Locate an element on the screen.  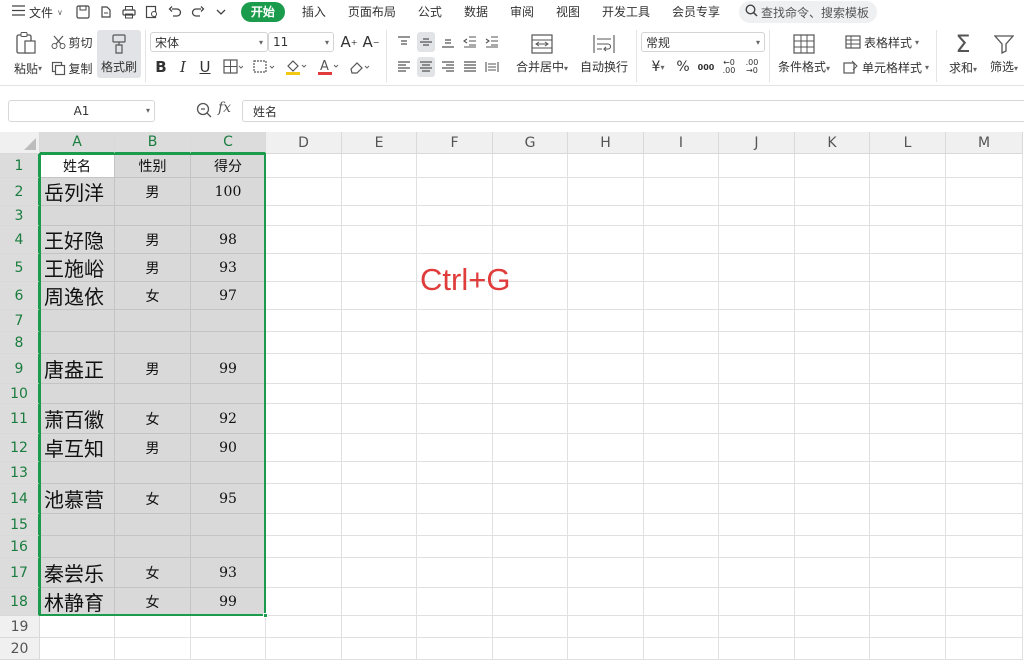
cell-k5 is located at coordinates (832, 268).